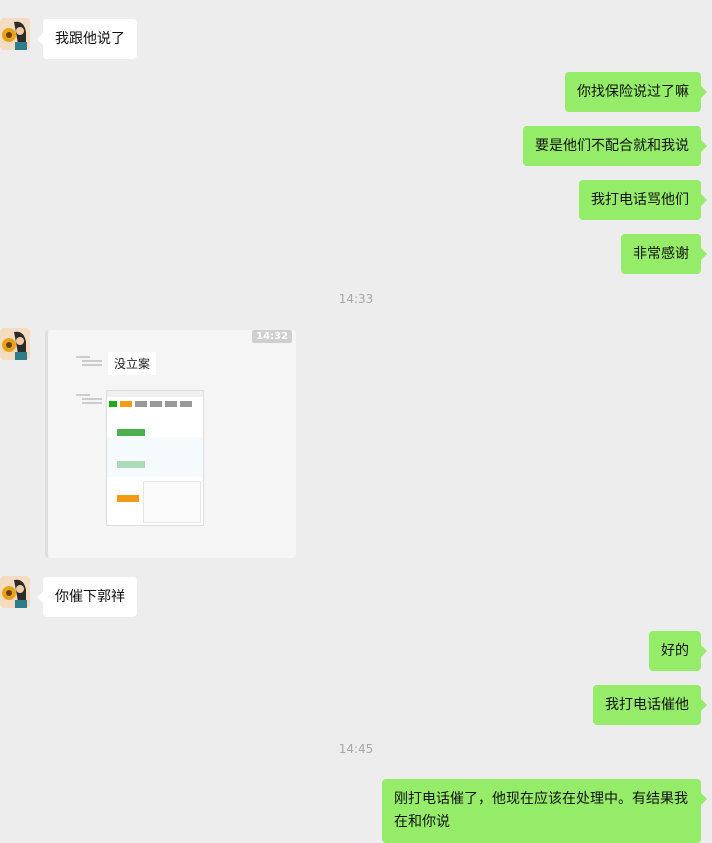 The image size is (712, 843). Describe the element at coordinates (544, 811) in the screenshot. I see `sent-message: 刚打电话催了，他现在应该在处理中。有结果我在和你说` at that location.